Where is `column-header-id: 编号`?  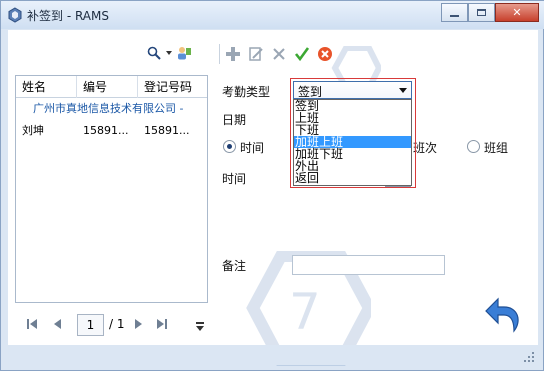 column-header-id: 编号 is located at coordinates (107, 87).